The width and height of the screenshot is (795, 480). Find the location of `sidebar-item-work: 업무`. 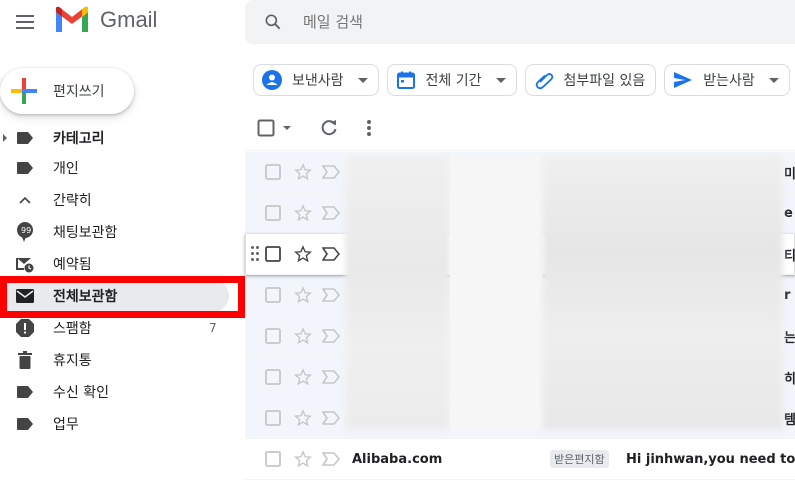

sidebar-item-work: 업무 is located at coordinates (122, 424).